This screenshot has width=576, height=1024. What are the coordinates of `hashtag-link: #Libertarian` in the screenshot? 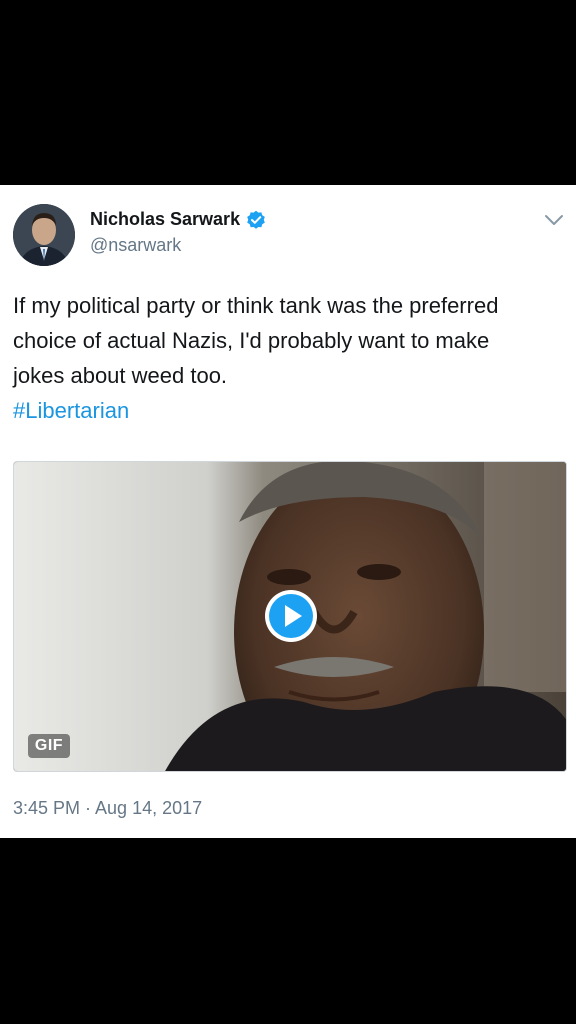 It's located at (71, 410).